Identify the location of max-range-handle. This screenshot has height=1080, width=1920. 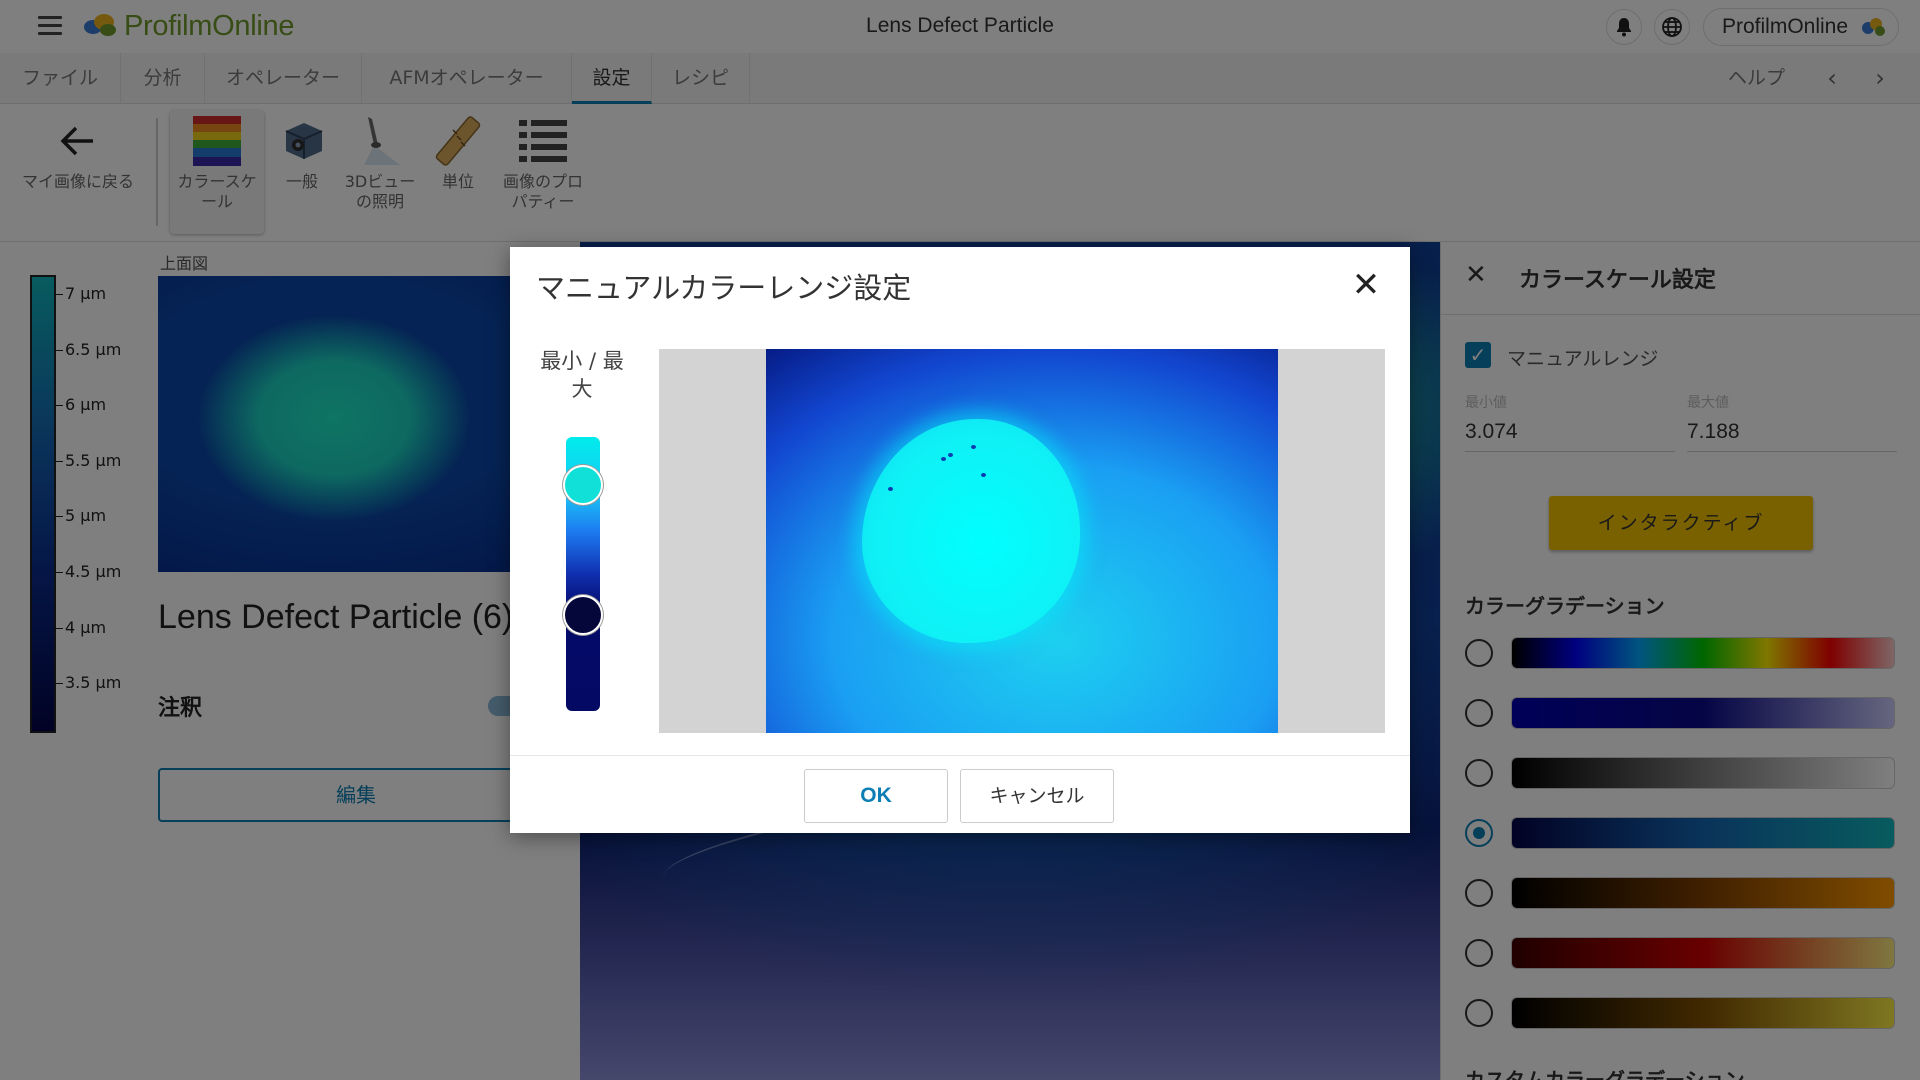
(583, 485).